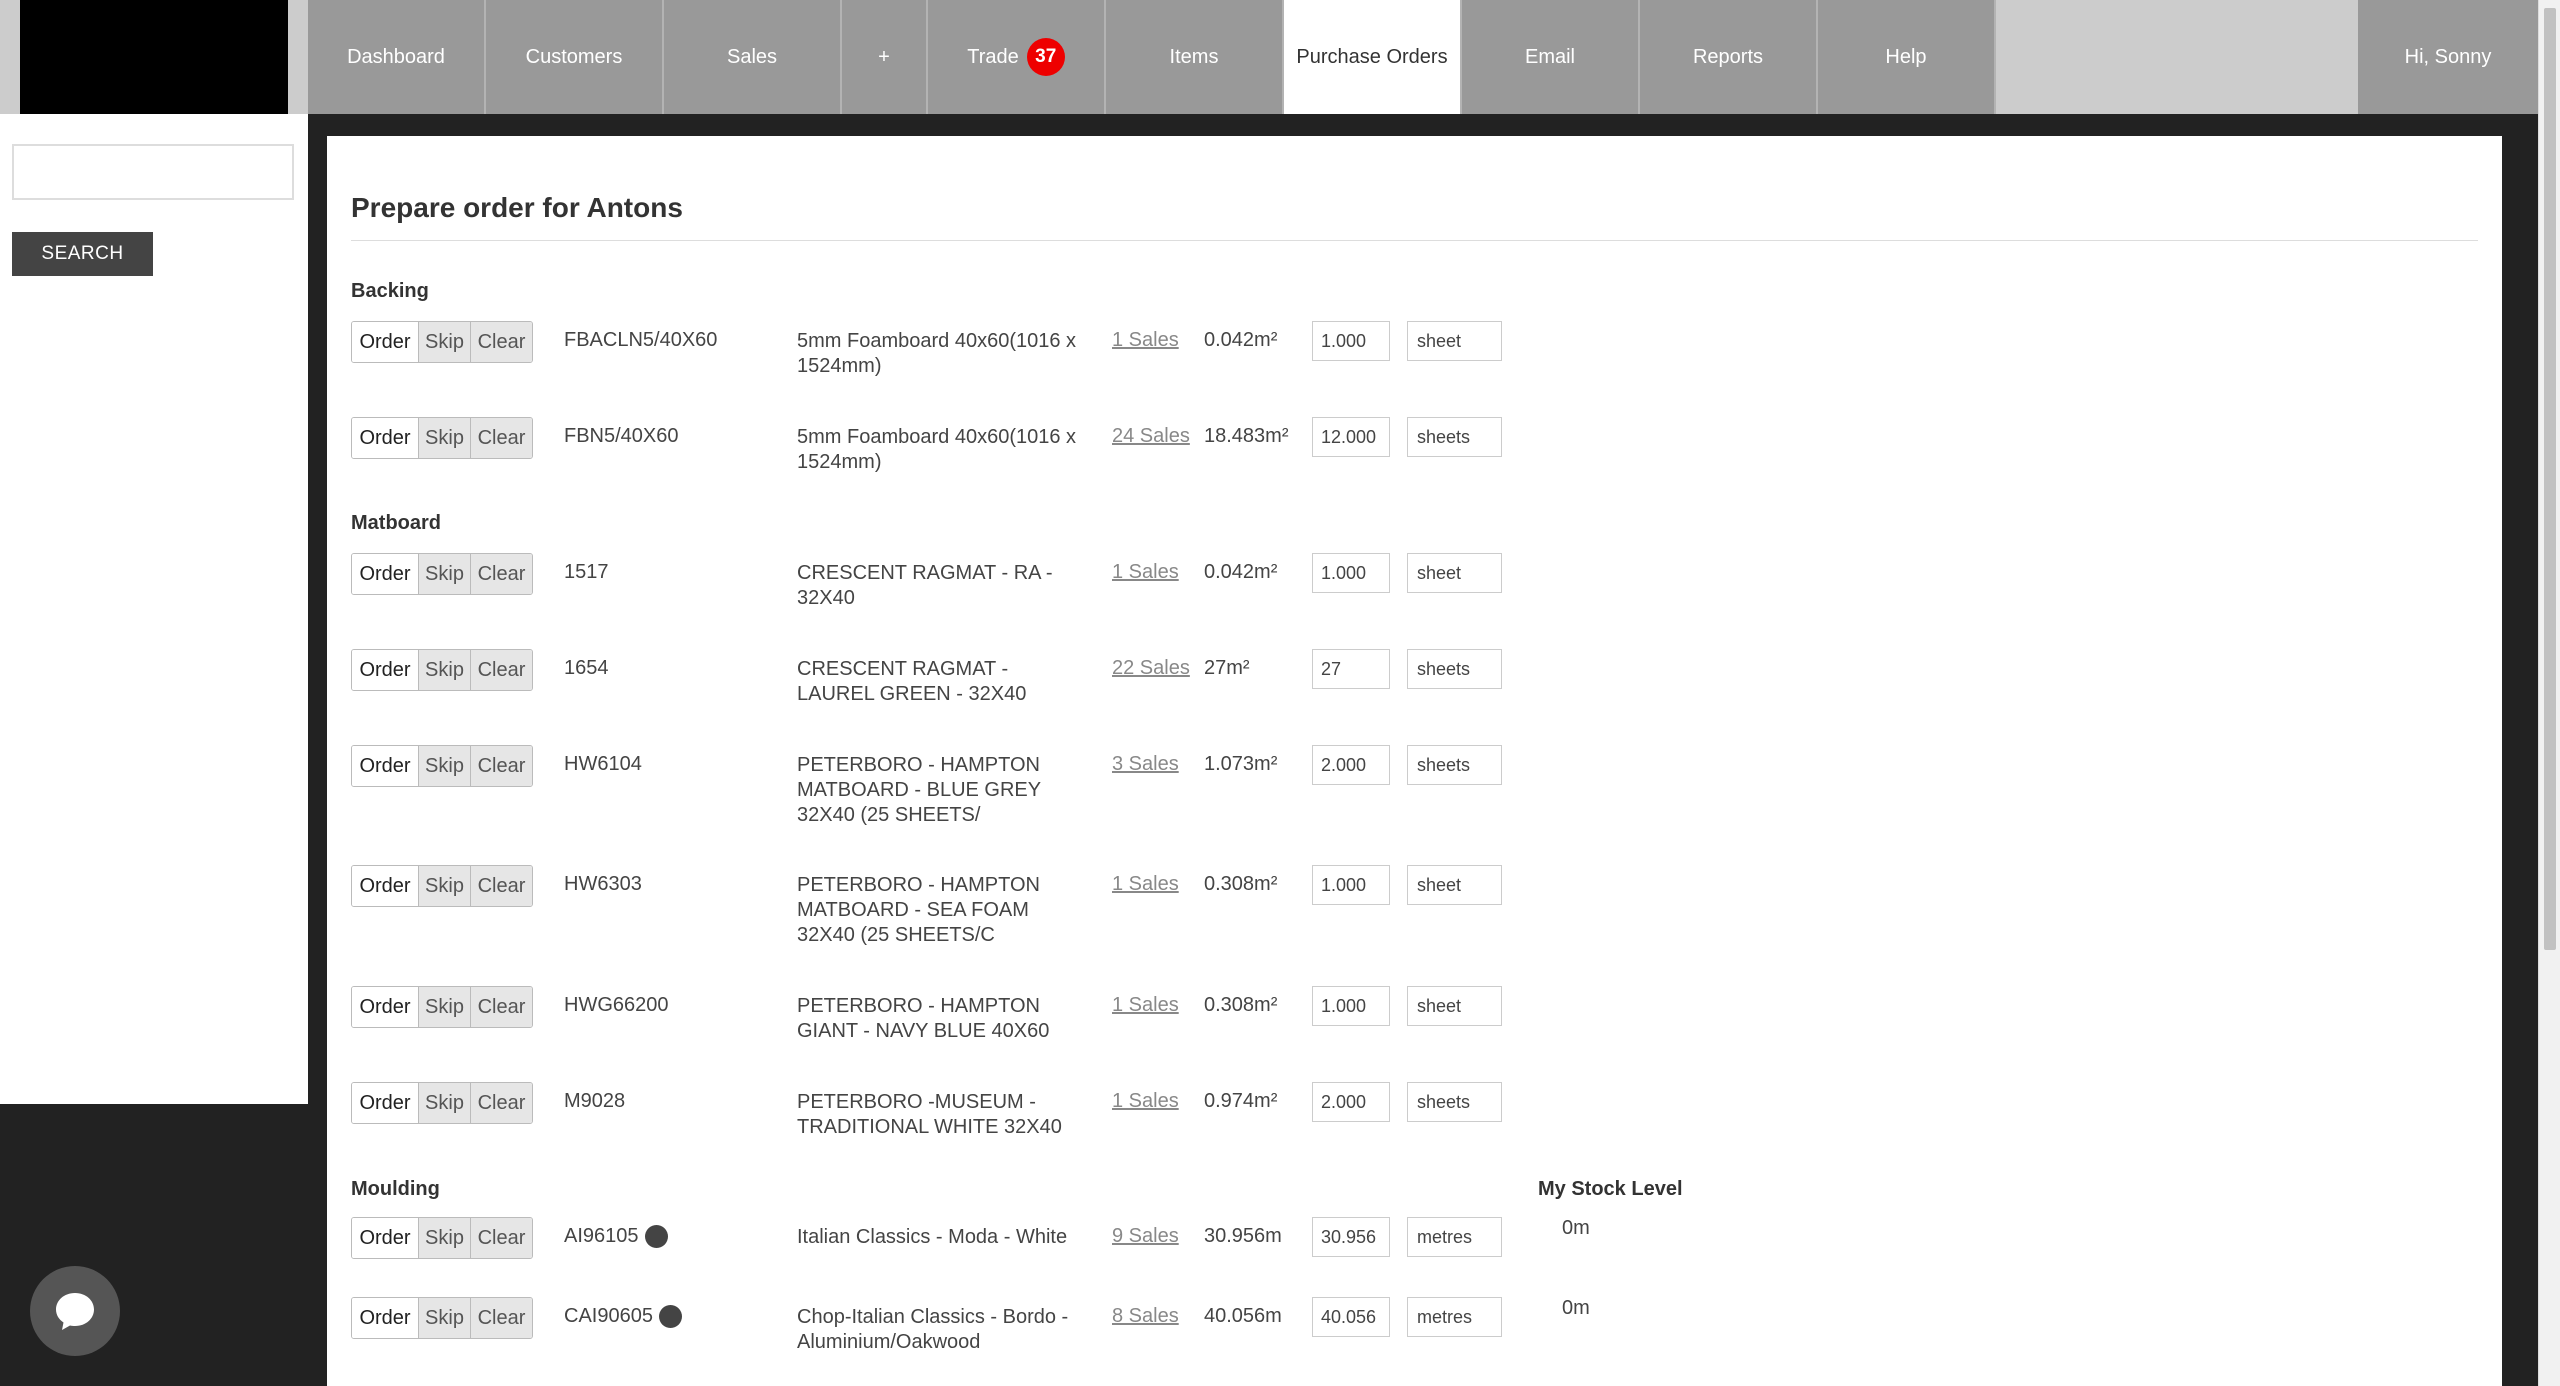 This screenshot has height=1386, width=2560. What do you see at coordinates (1145, 764) in the screenshot?
I see `sales-link: 3 Sales` at bounding box center [1145, 764].